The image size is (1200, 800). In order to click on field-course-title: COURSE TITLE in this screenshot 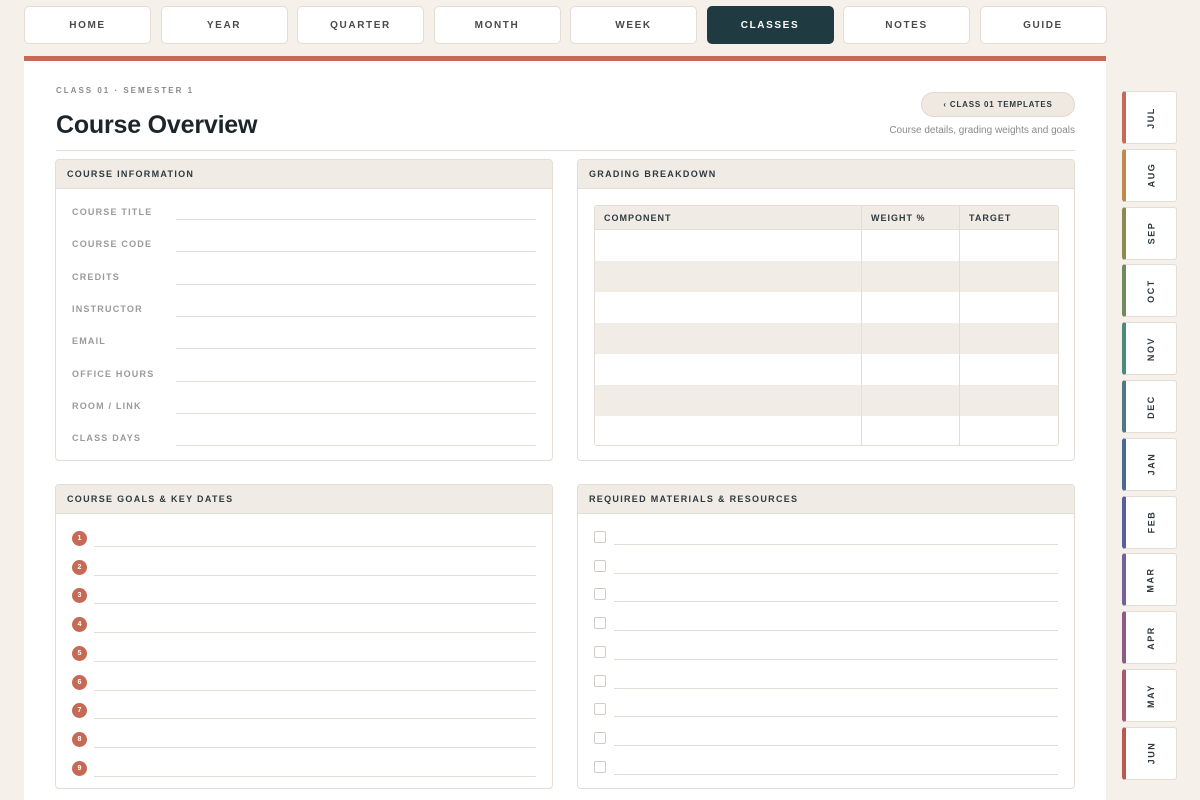, I will do `click(304, 214)`.